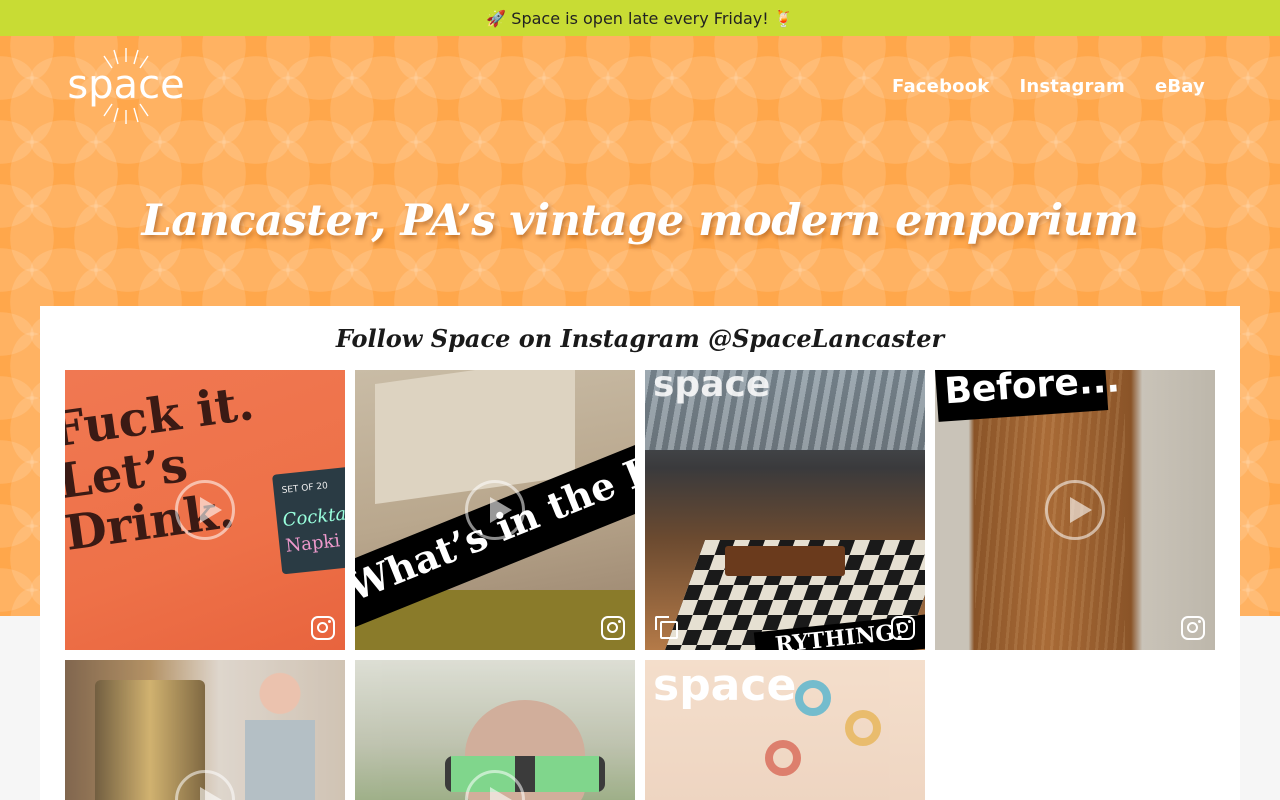 The height and width of the screenshot is (800, 1280). I want to click on announcement-bar: 🚀 Space is open late every Friday! 🍹, so click(640, 18).